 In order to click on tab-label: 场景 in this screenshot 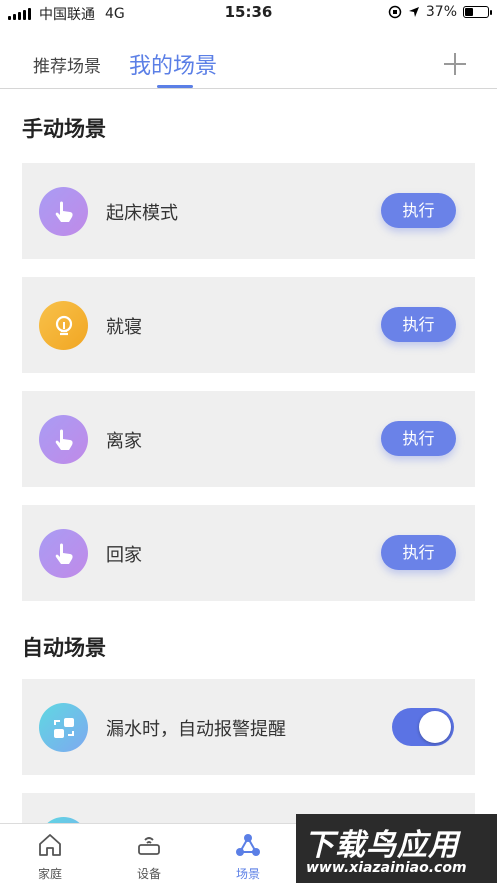, I will do `click(247, 874)`.